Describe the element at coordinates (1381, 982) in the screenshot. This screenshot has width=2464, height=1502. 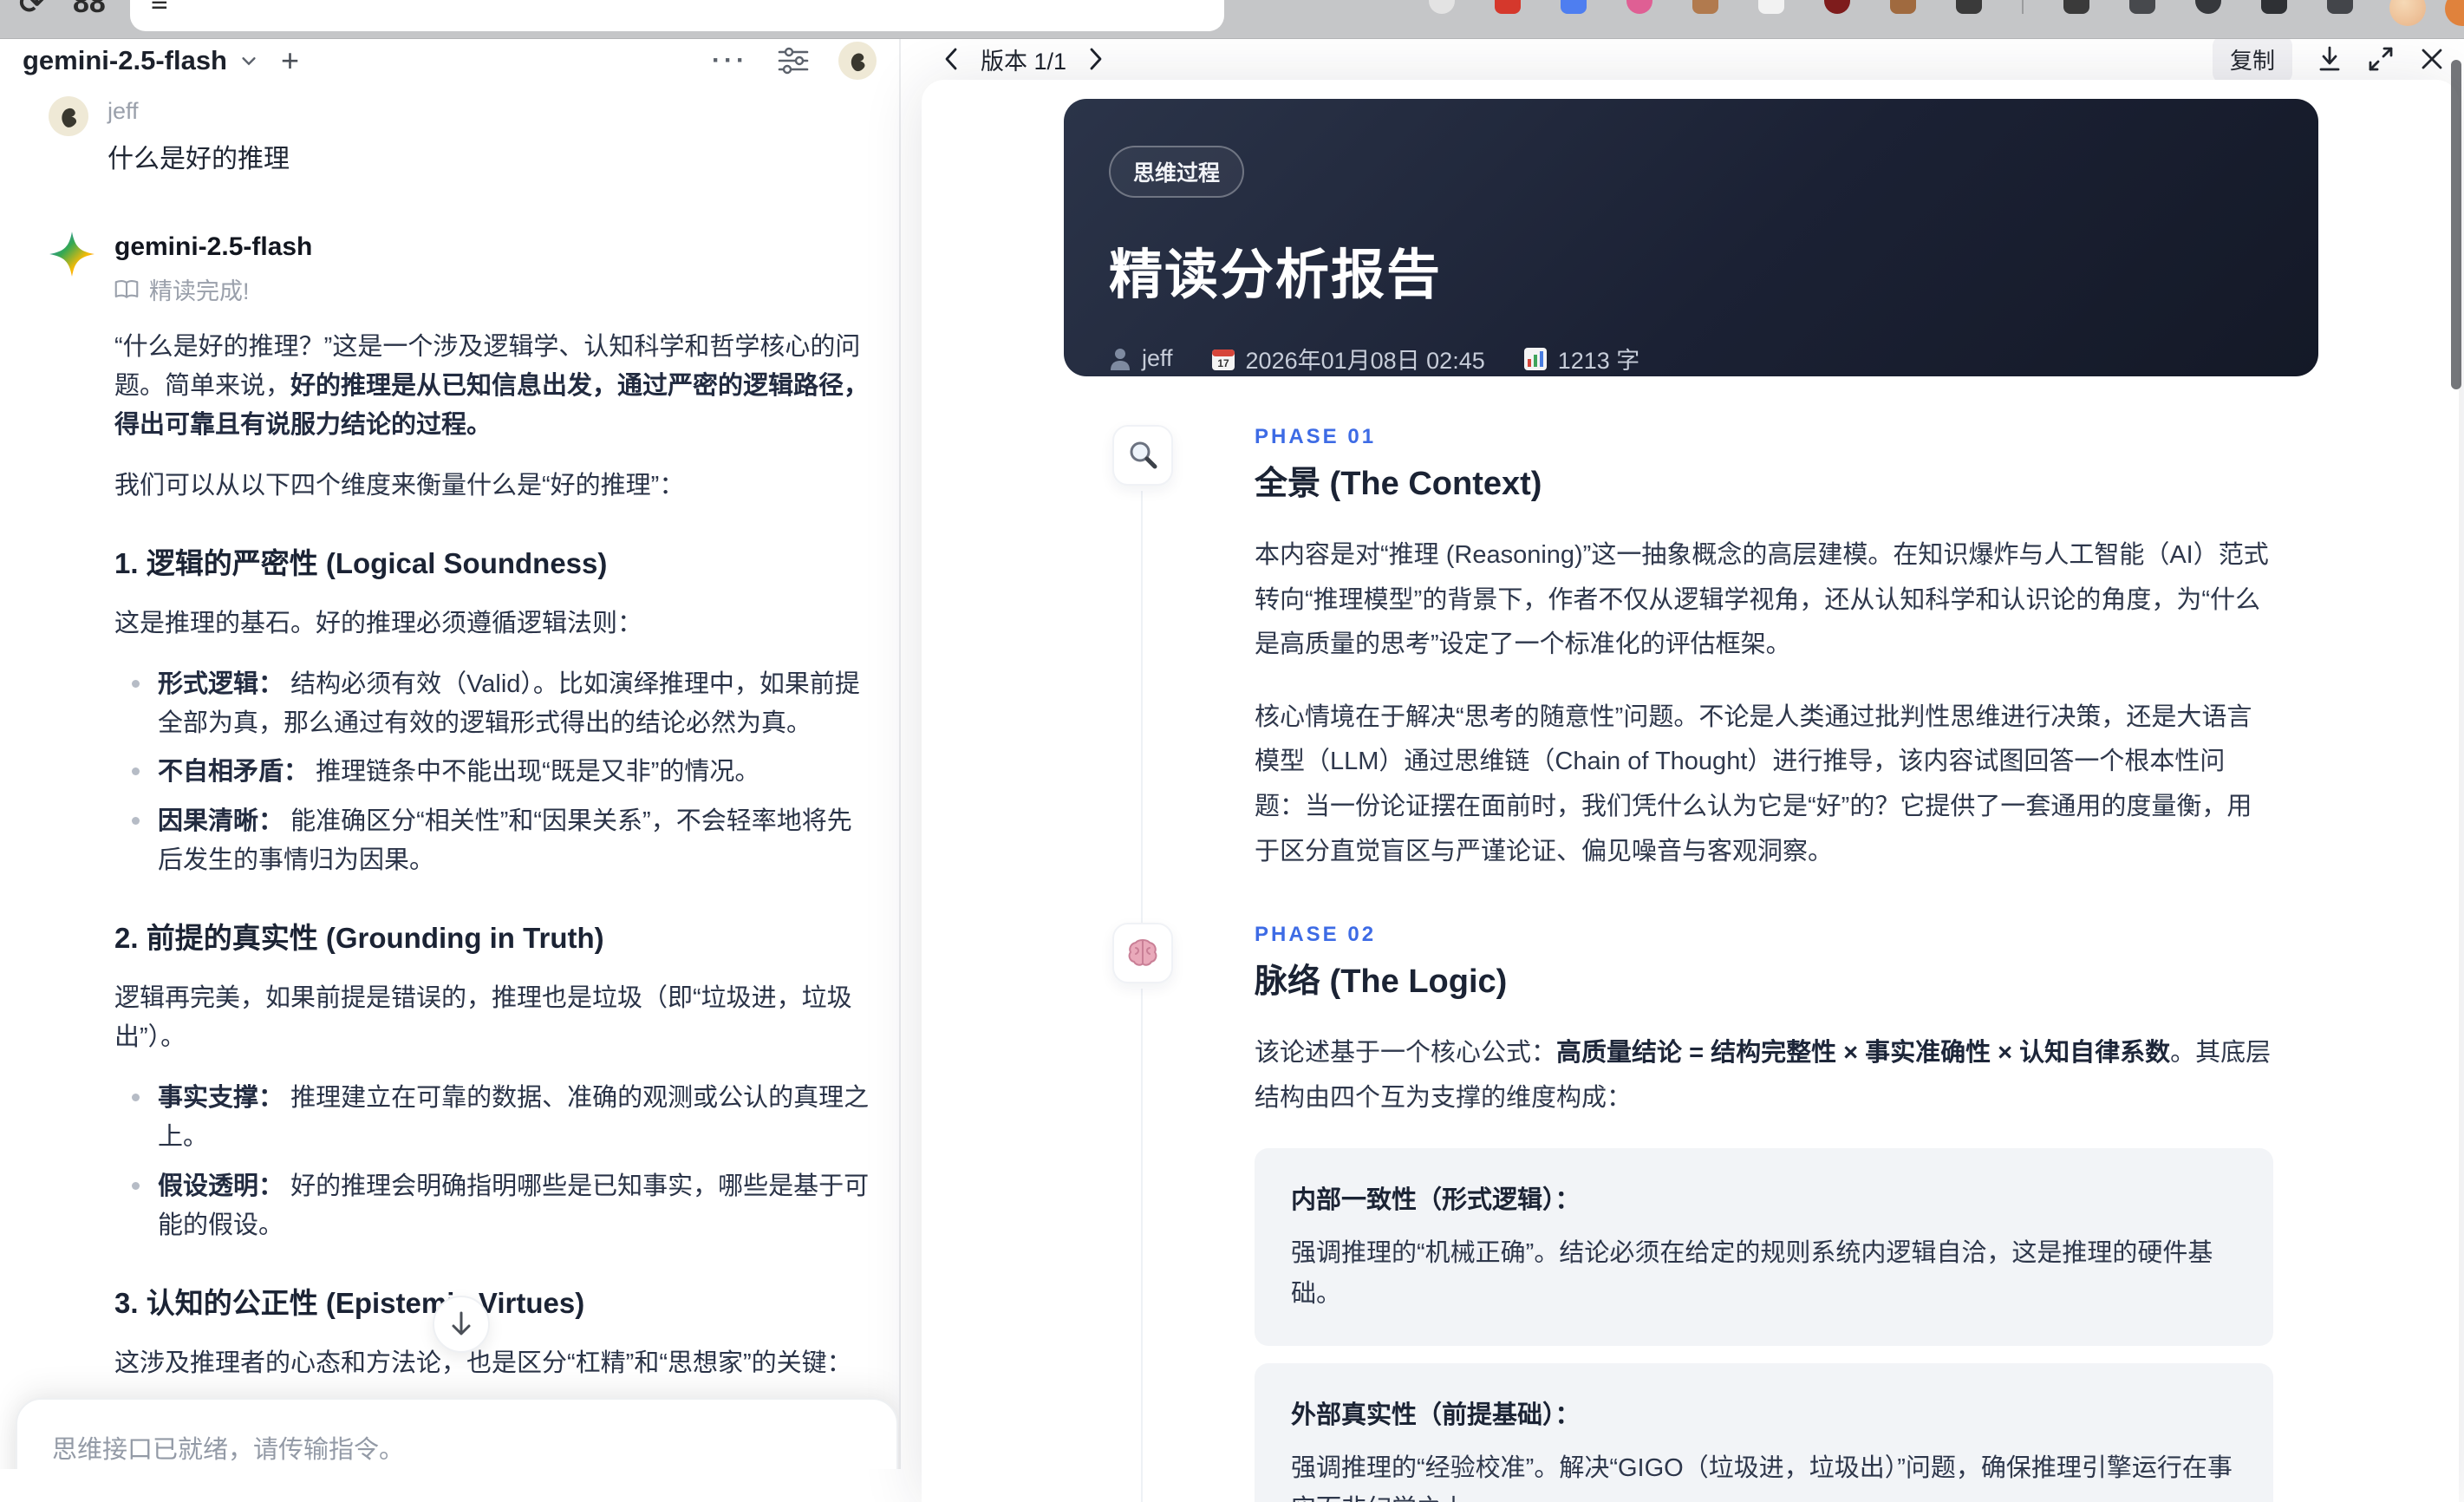
I see `phase-title: 脉络 (The Logic)` at that location.